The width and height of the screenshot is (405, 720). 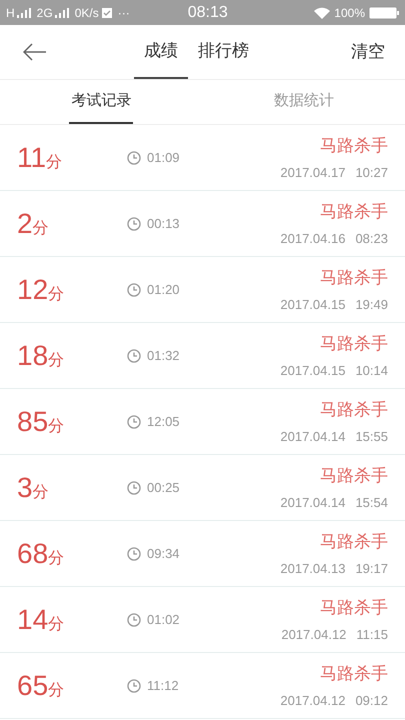 I want to click on back-arrow-icon, so click(x=35, y=52).